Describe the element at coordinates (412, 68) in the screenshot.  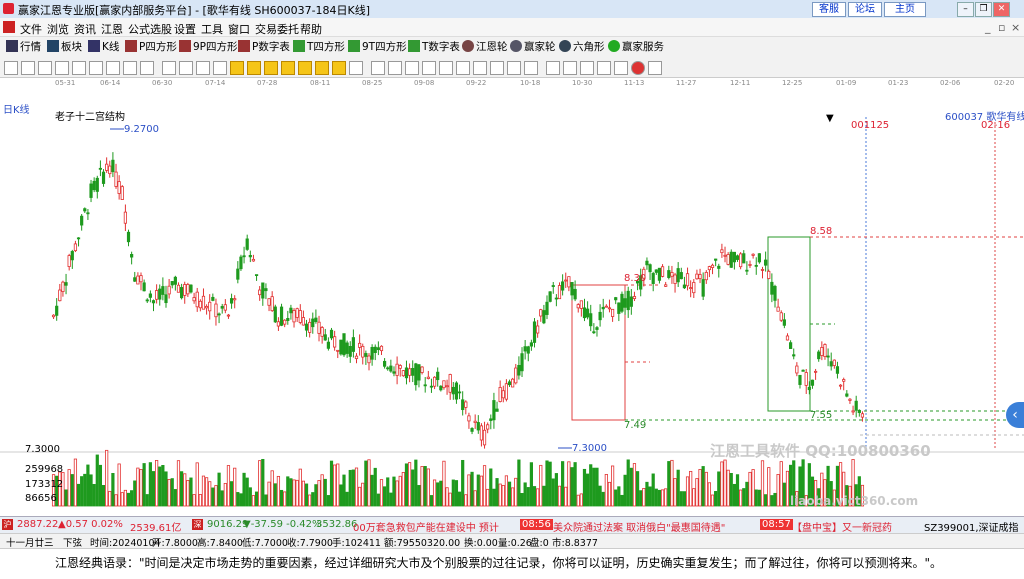
I see `arrow-icon` at that location.